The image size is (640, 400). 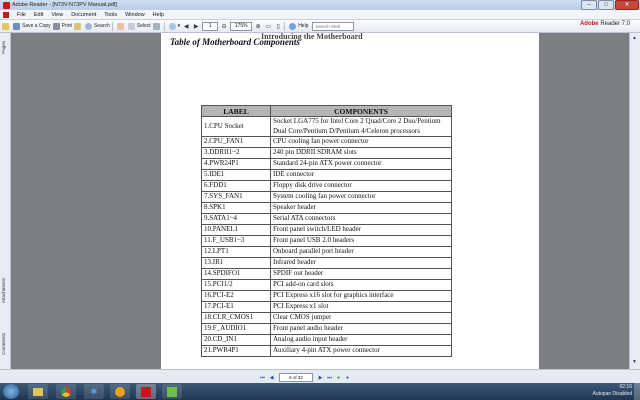 I want to click on table-row: 18.CLR_CMOS1 Clear CMOS jumper, so click(x=326, y=318).